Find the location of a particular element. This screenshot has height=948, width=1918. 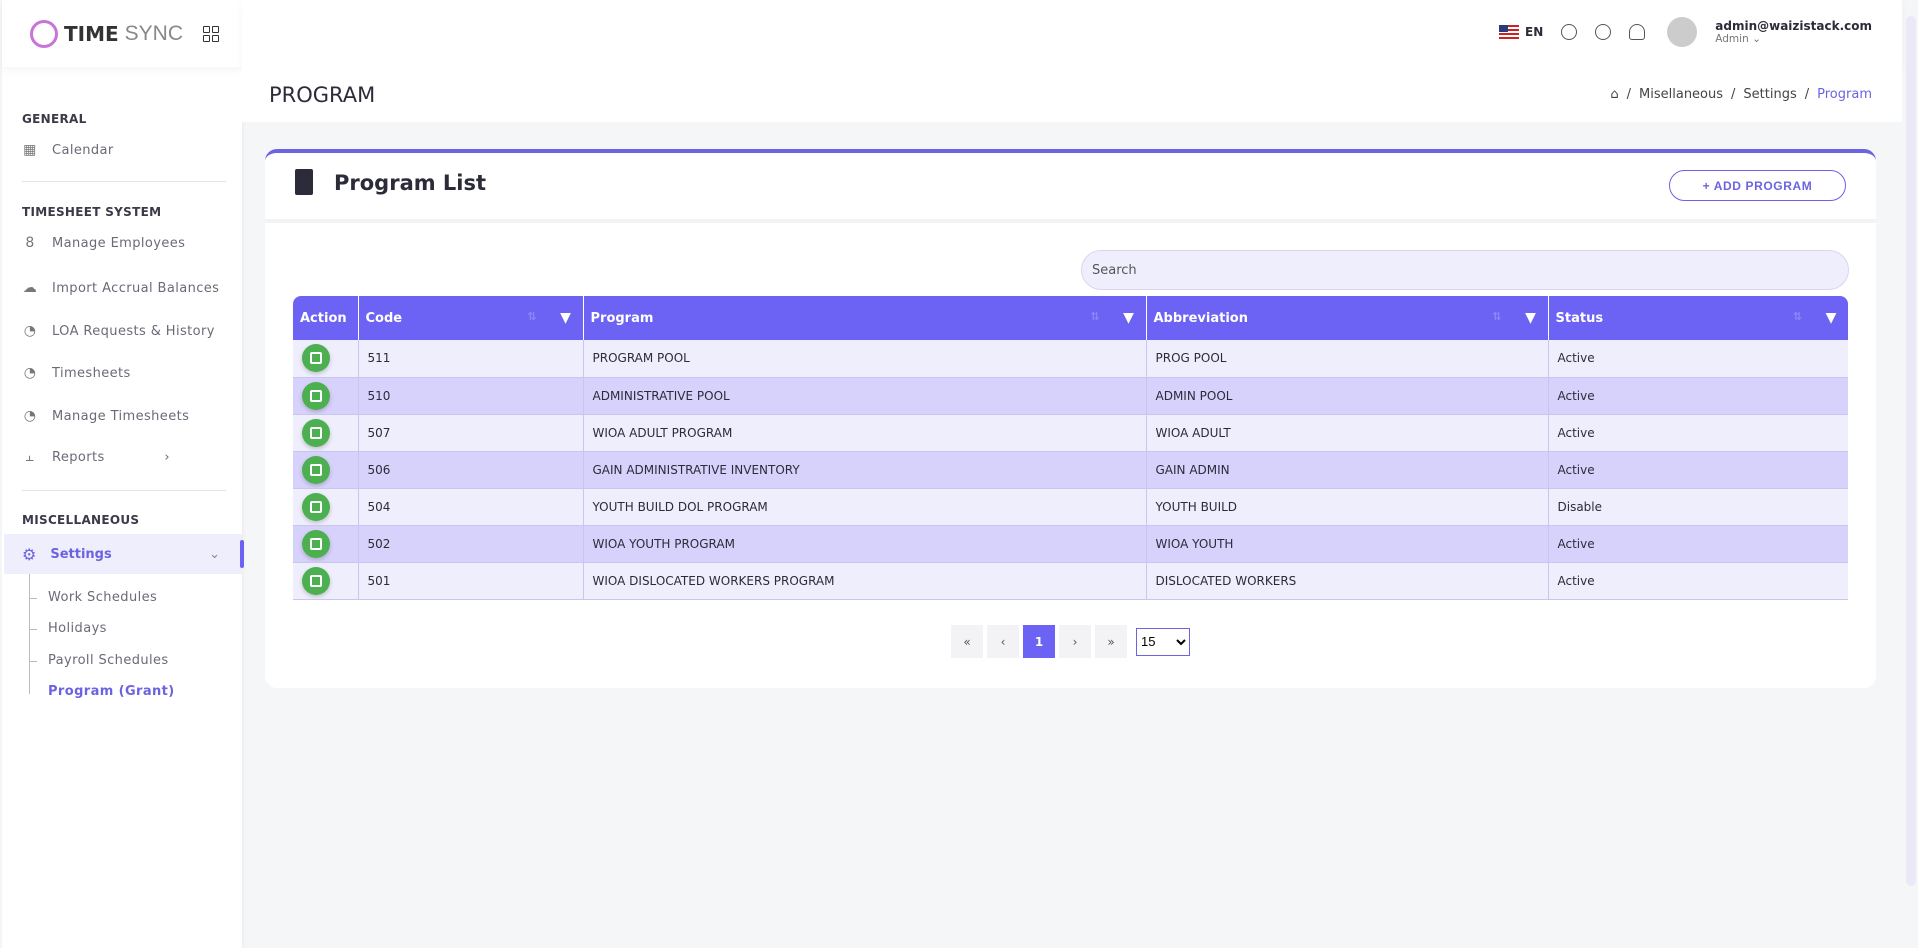

home-icon: ⌂ is located at coordinates (1614, 94).